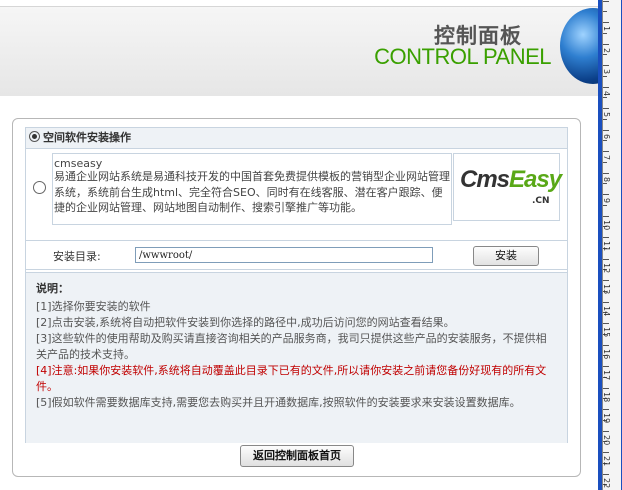  I want to click on install-dir-input, so click(284, 255).